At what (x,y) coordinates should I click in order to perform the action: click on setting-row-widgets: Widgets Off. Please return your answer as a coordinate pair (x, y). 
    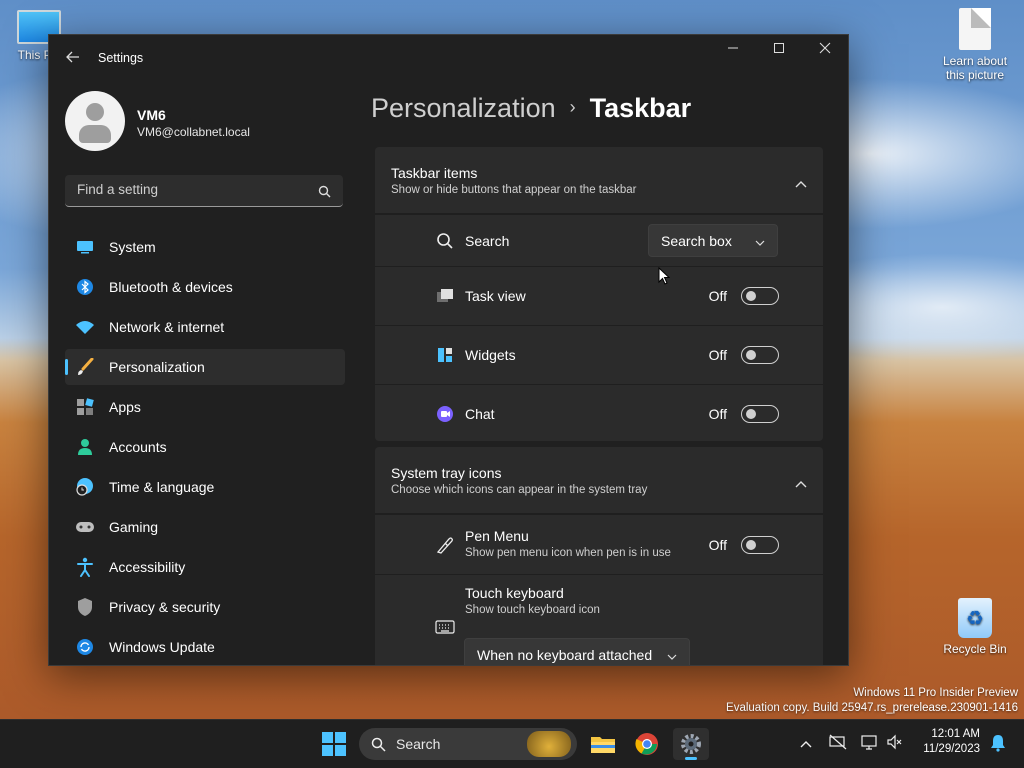
    Looking at the image, I should click on (599, 354).